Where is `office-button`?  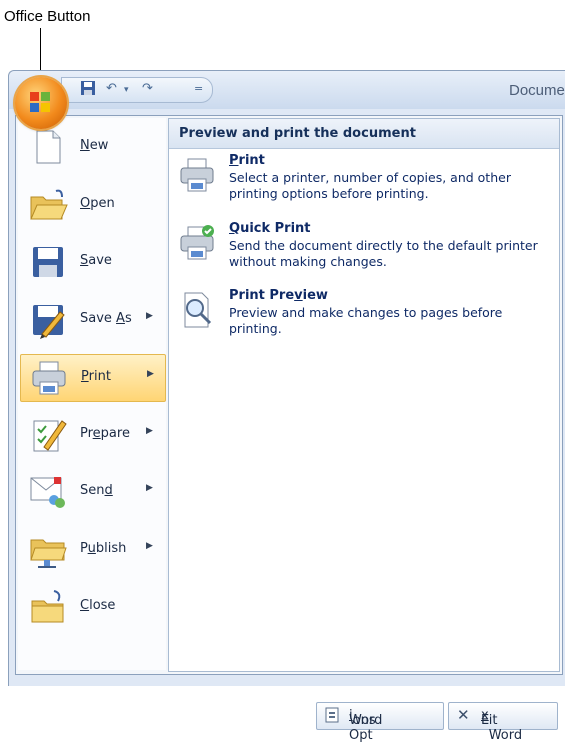 office-button is located at coordinates (41, 103).